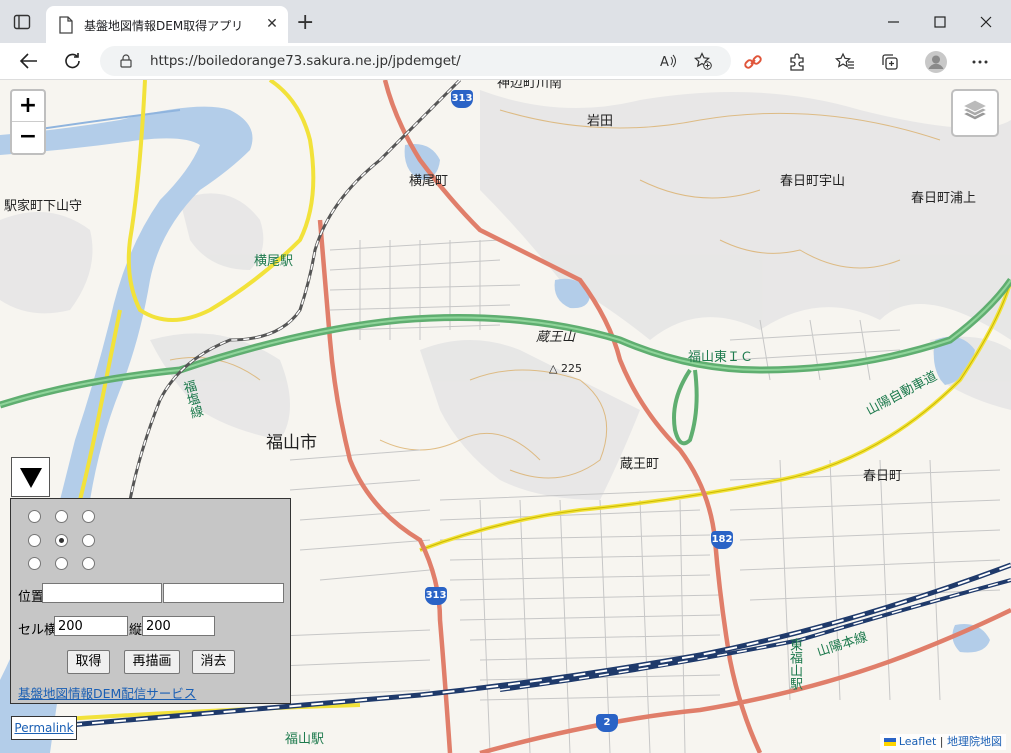 The height and width of the screenshot is (753, 1011). Describe the element at coordinates (600, 121) in the screenshot. I see `map-label: 岩田` at that location.